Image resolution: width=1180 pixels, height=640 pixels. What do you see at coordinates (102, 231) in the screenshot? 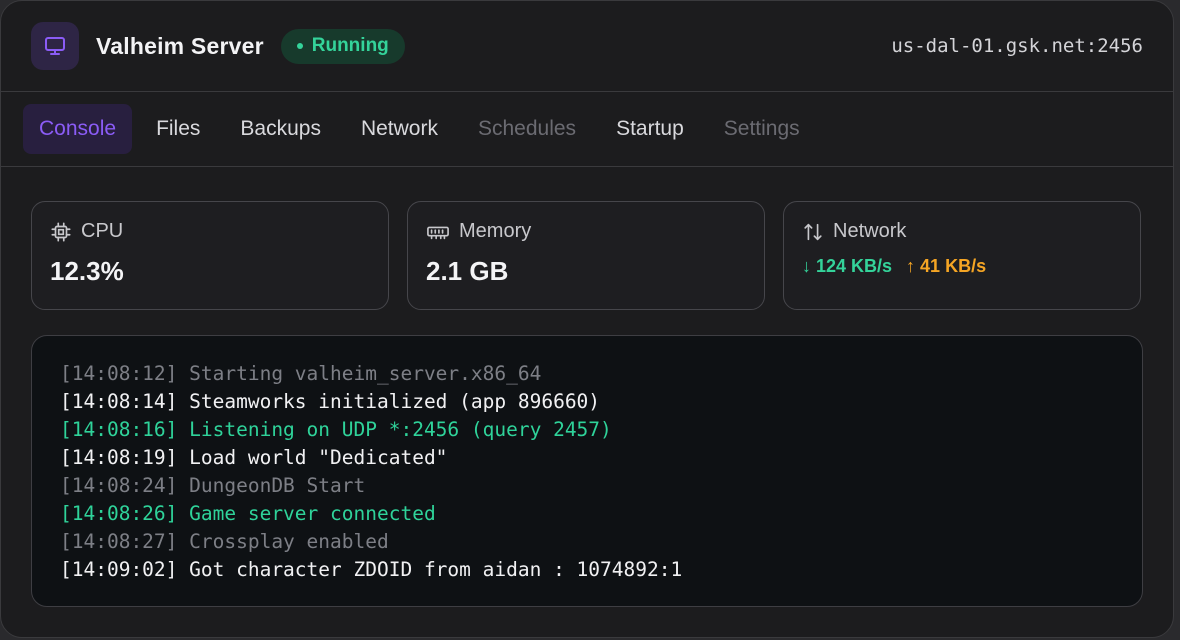
I see `cpu-label: CPU` at bounding box center [102, 231].